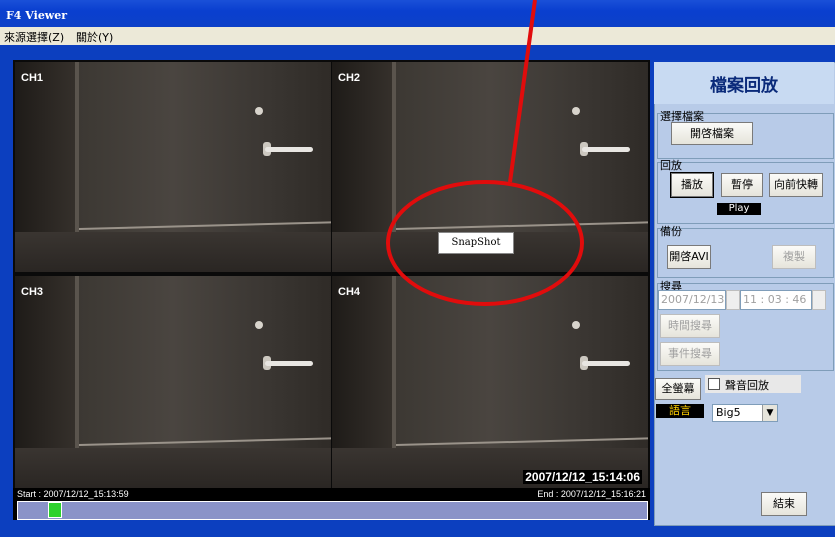  What do you see at coordinates (742, 185) in the screenshot?
I see `pause-button: 暫停` at bounding box center [742, 185].